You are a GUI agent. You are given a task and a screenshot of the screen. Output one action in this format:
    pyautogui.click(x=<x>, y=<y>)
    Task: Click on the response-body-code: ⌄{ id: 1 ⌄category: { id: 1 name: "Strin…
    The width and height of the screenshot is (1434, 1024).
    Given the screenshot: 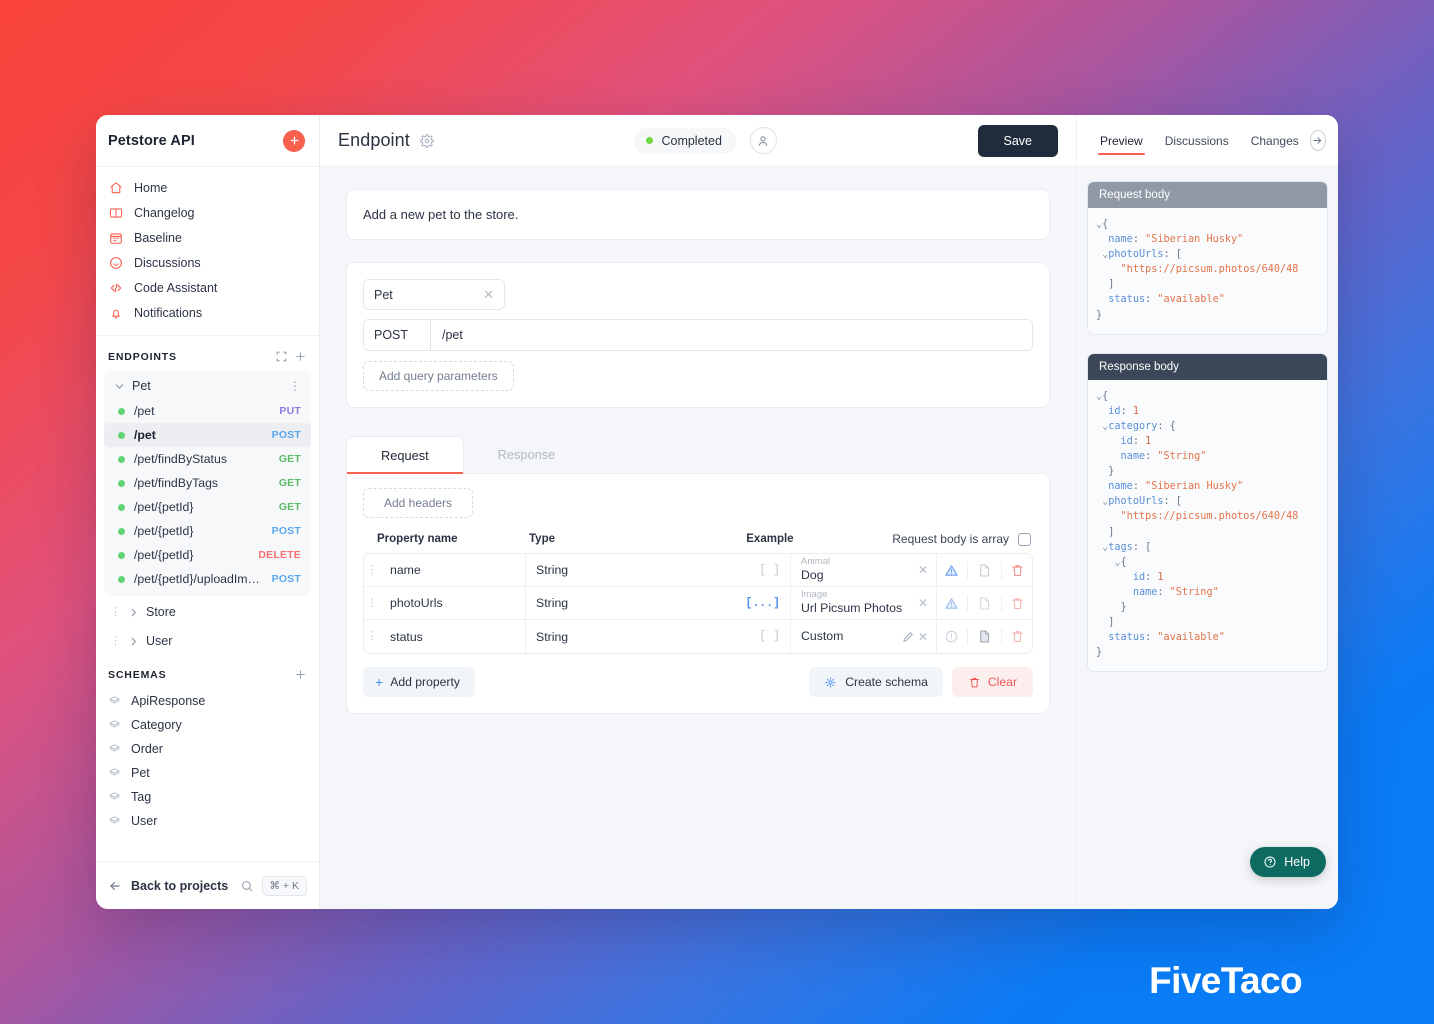 What is the action you would take?
    pyautogui.click(x=1207, y=525)
    